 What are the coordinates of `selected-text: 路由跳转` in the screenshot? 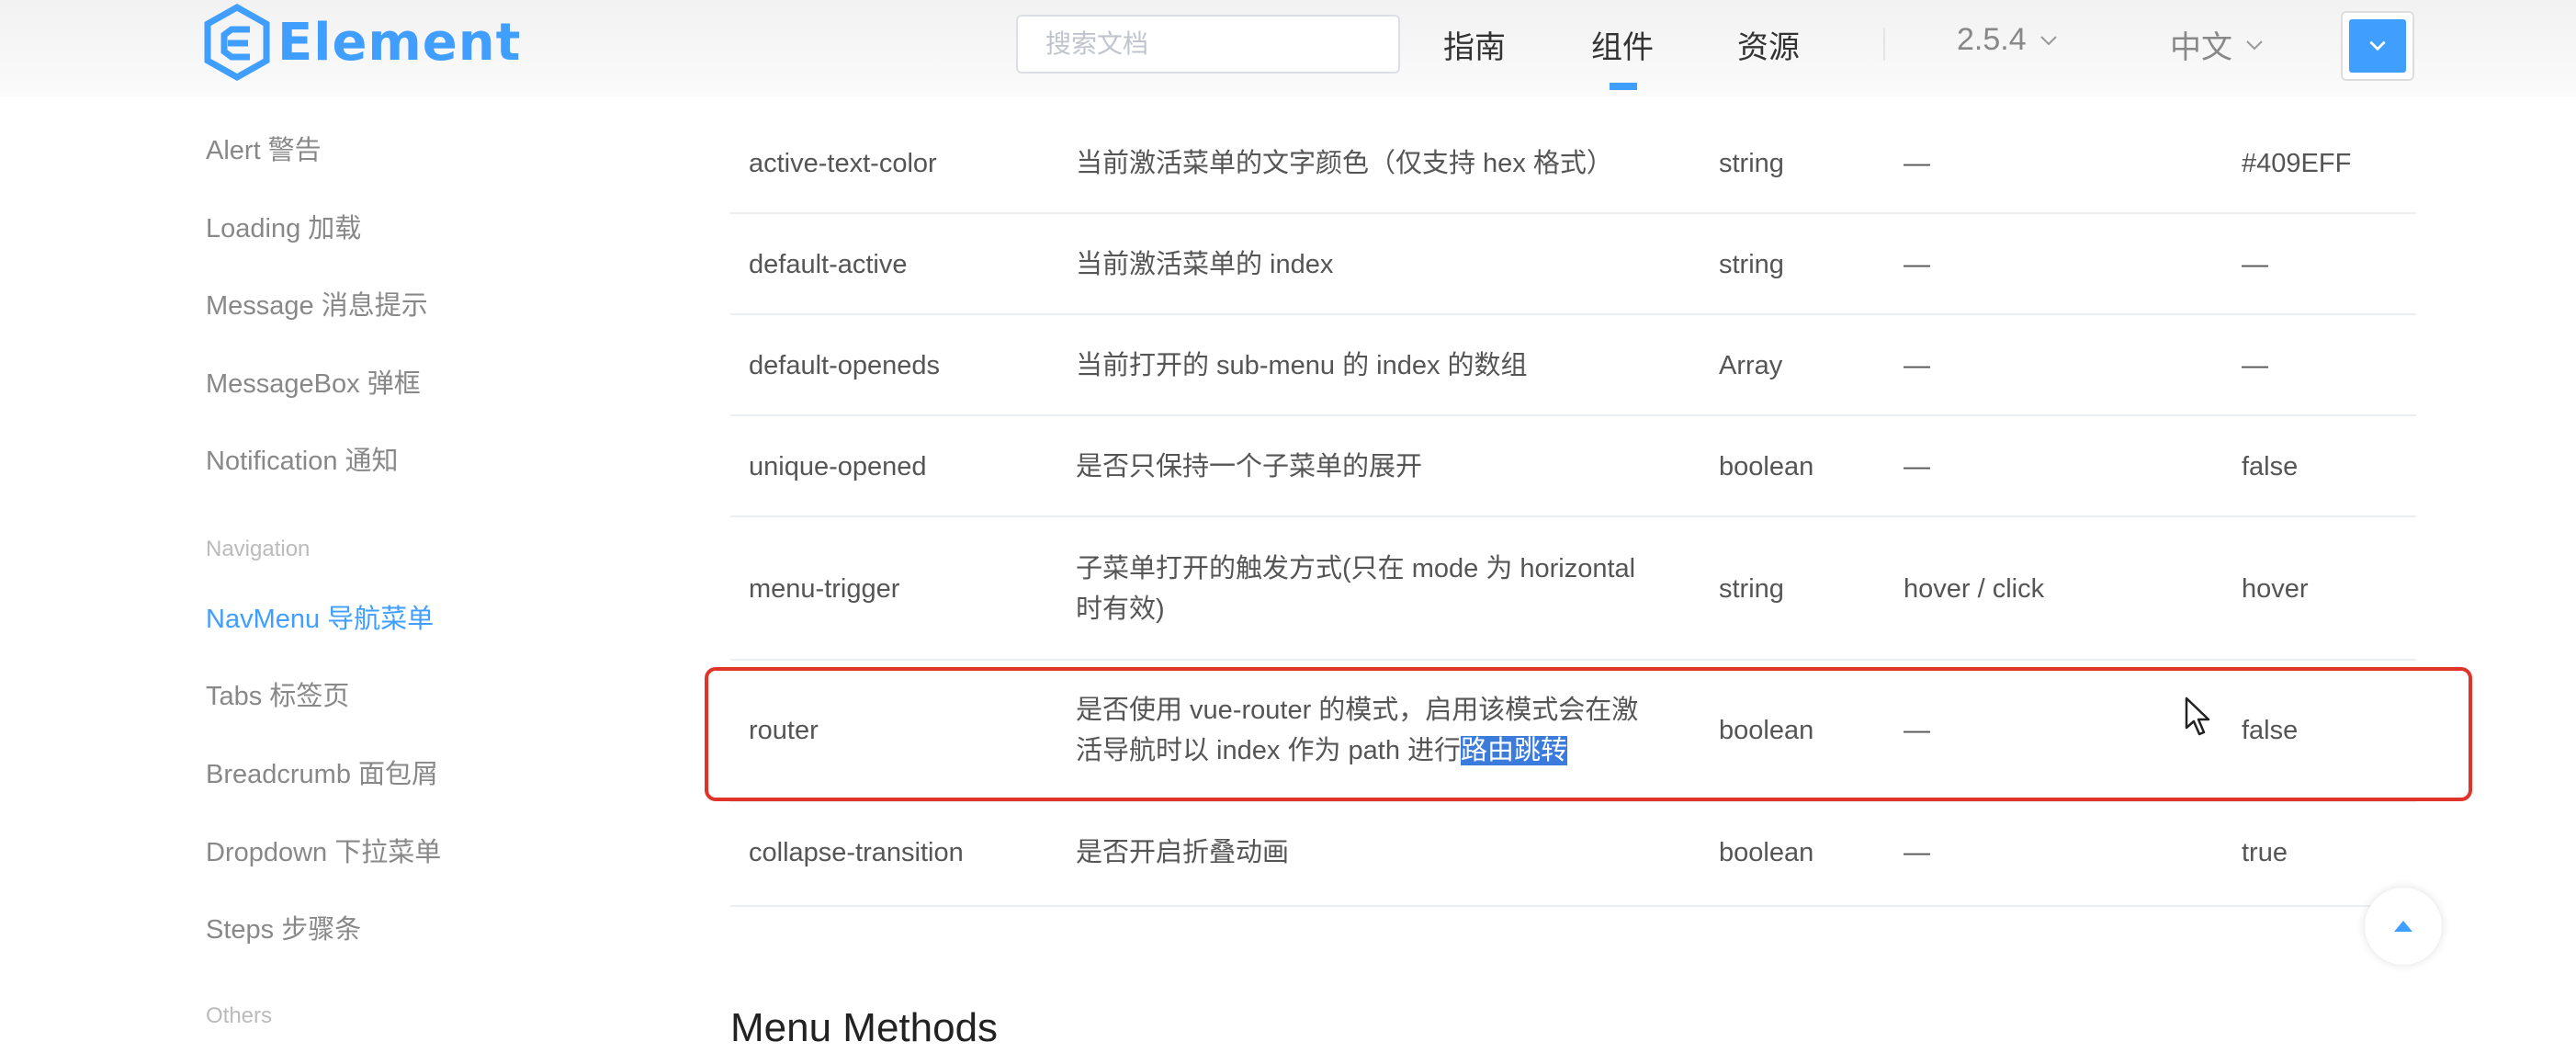 It's located at (1514, 750).